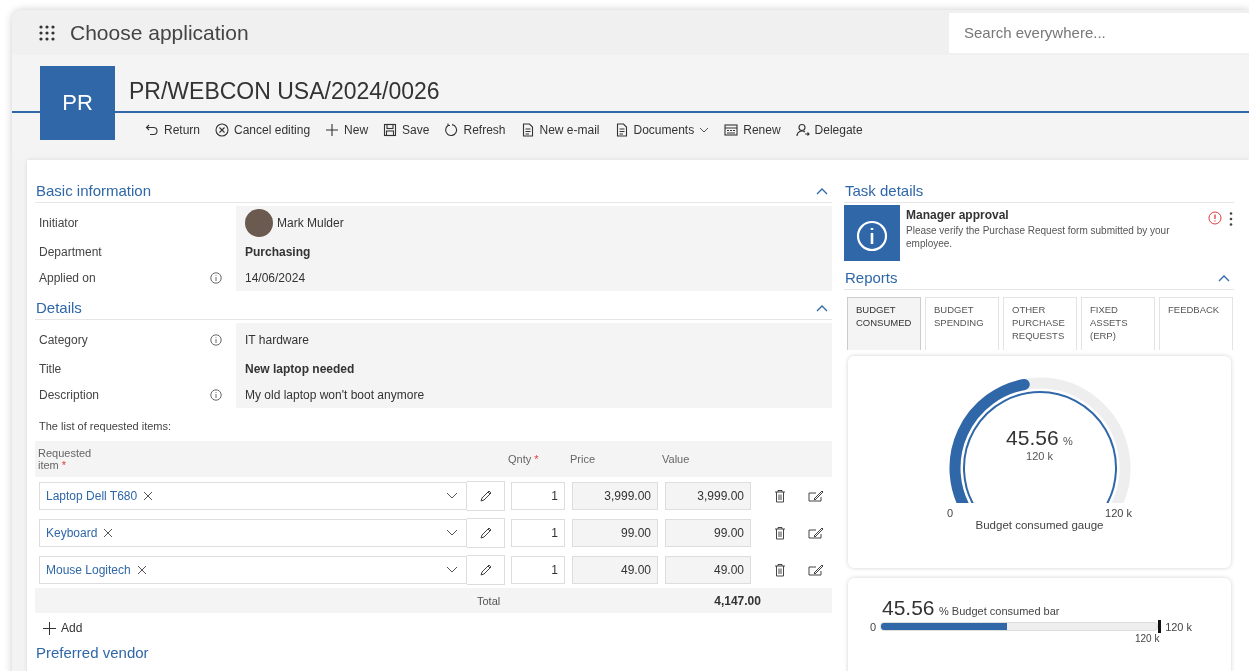  I want to click on item-select: Laptop Dell T680, so click(253, 495).